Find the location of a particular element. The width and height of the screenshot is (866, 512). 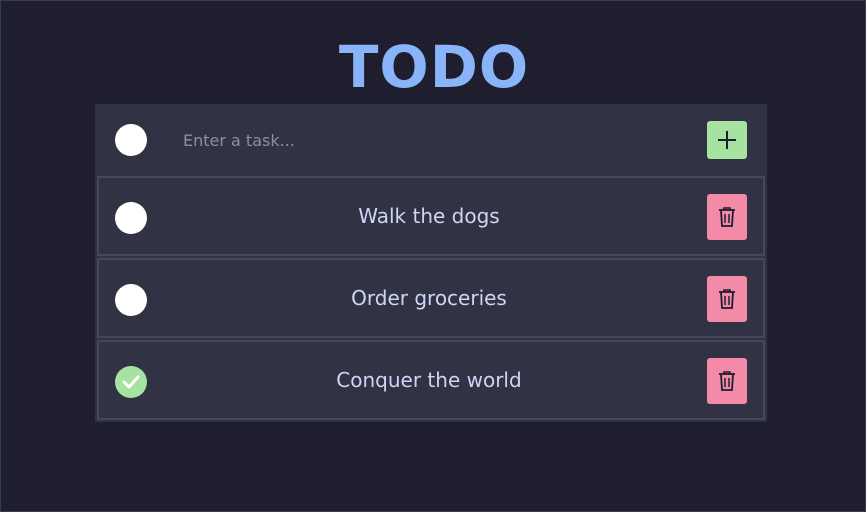

checkmark-icon is located at coordinates (131, 382).